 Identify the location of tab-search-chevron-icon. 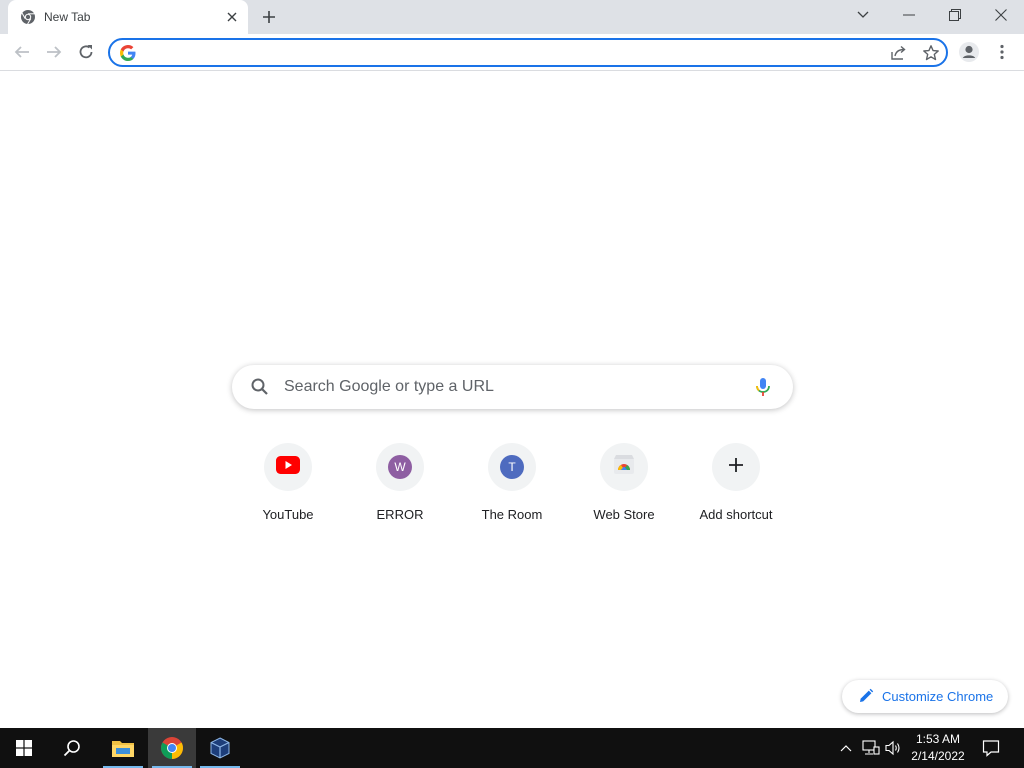
(863, 15).